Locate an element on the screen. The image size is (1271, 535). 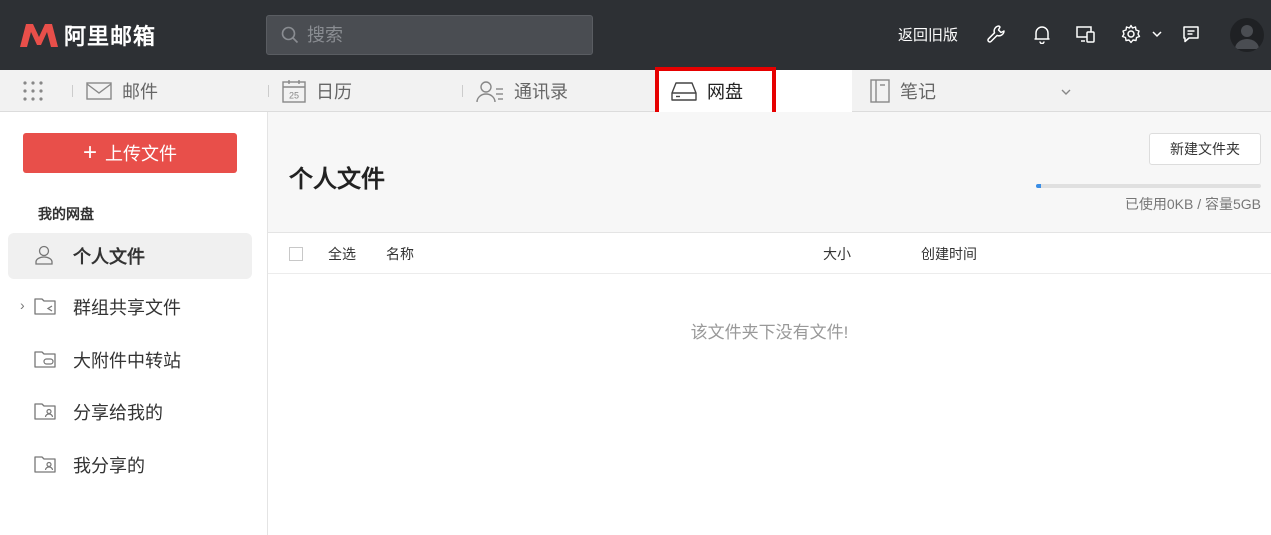
module-tab-bar: 邮件 25 日历 通讯录 网盘 笔记 is located at coordinates (635, 91).